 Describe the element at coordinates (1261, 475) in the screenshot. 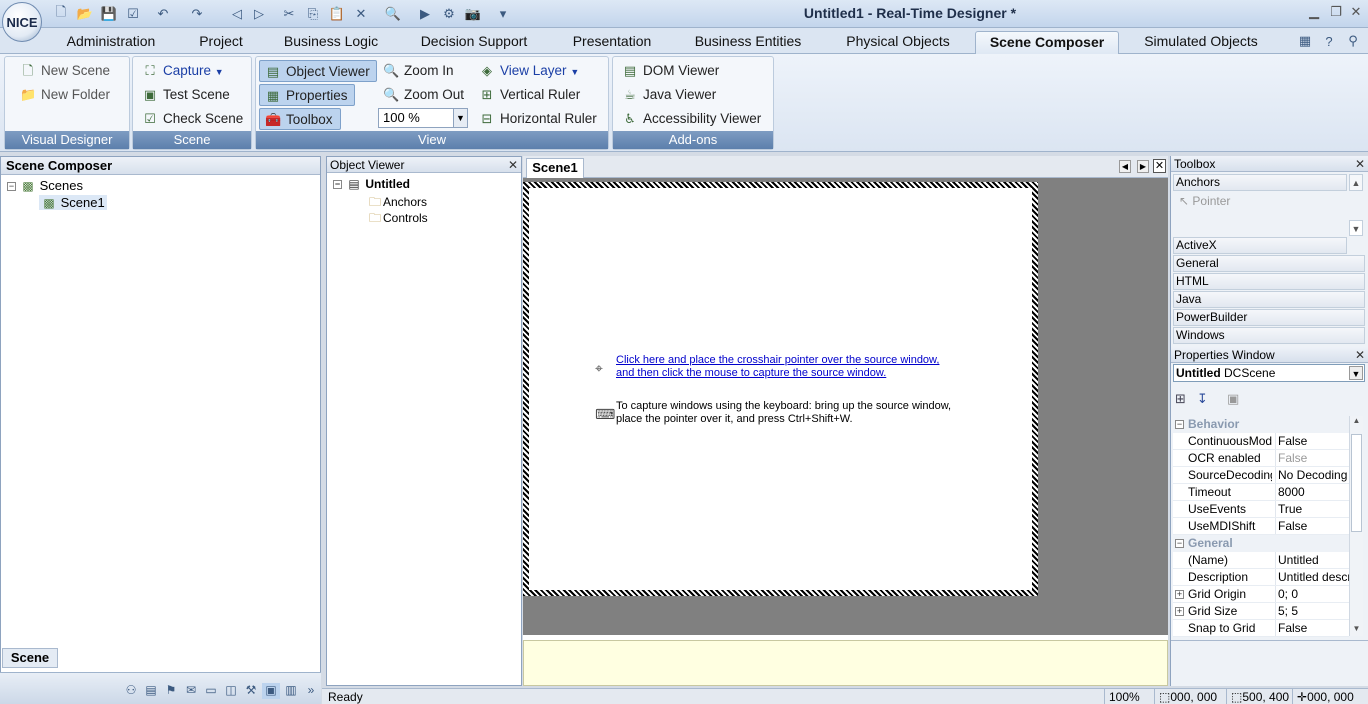

I see `prop-row: SourceDecoding No Decoding` at that location.